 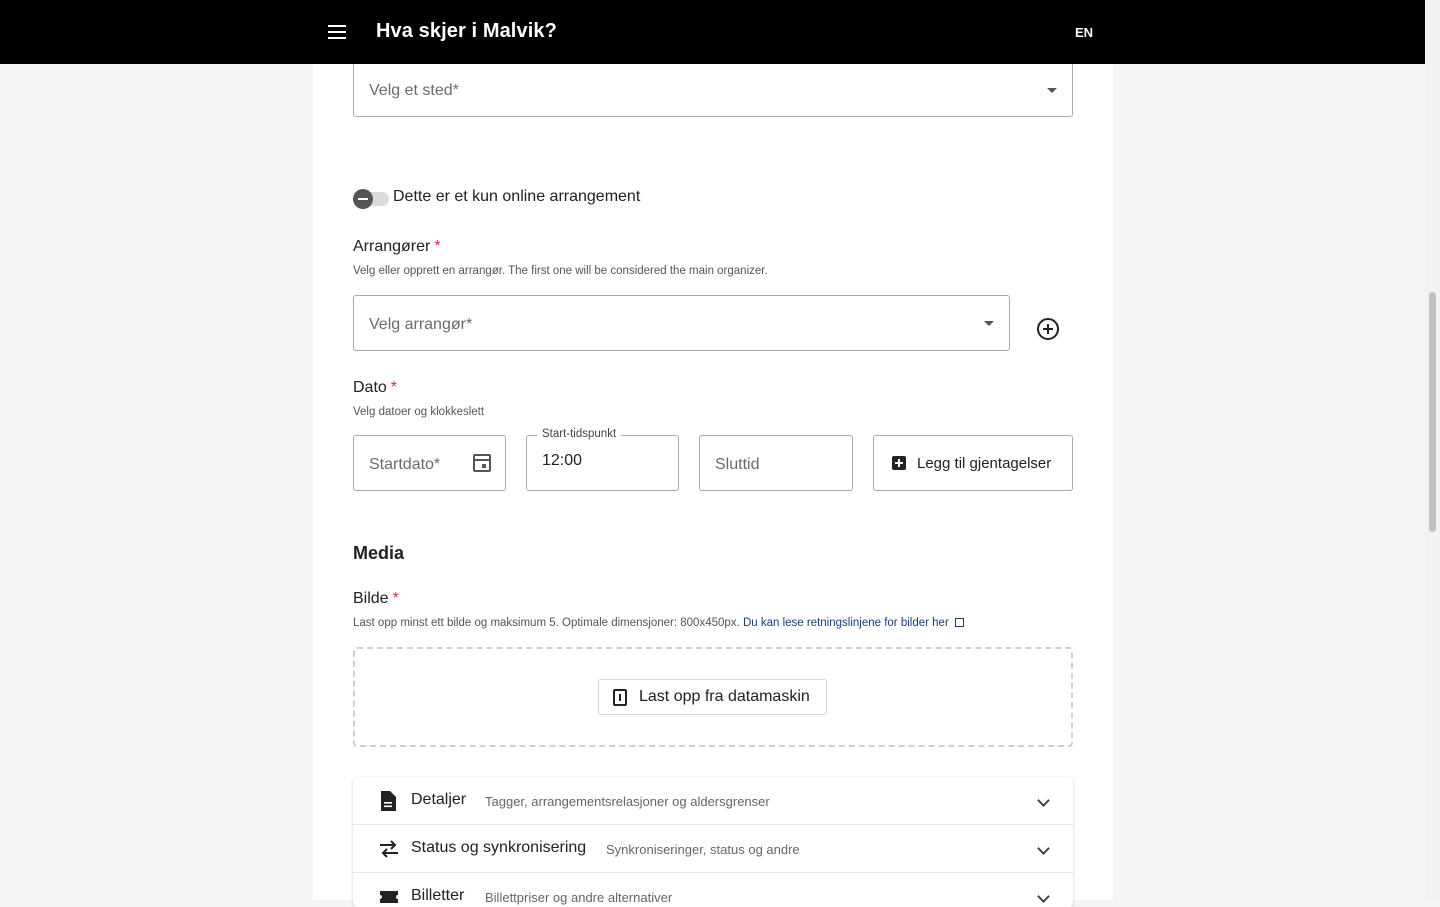 I want to click on external-link-icon, so click(x=959, y=622).